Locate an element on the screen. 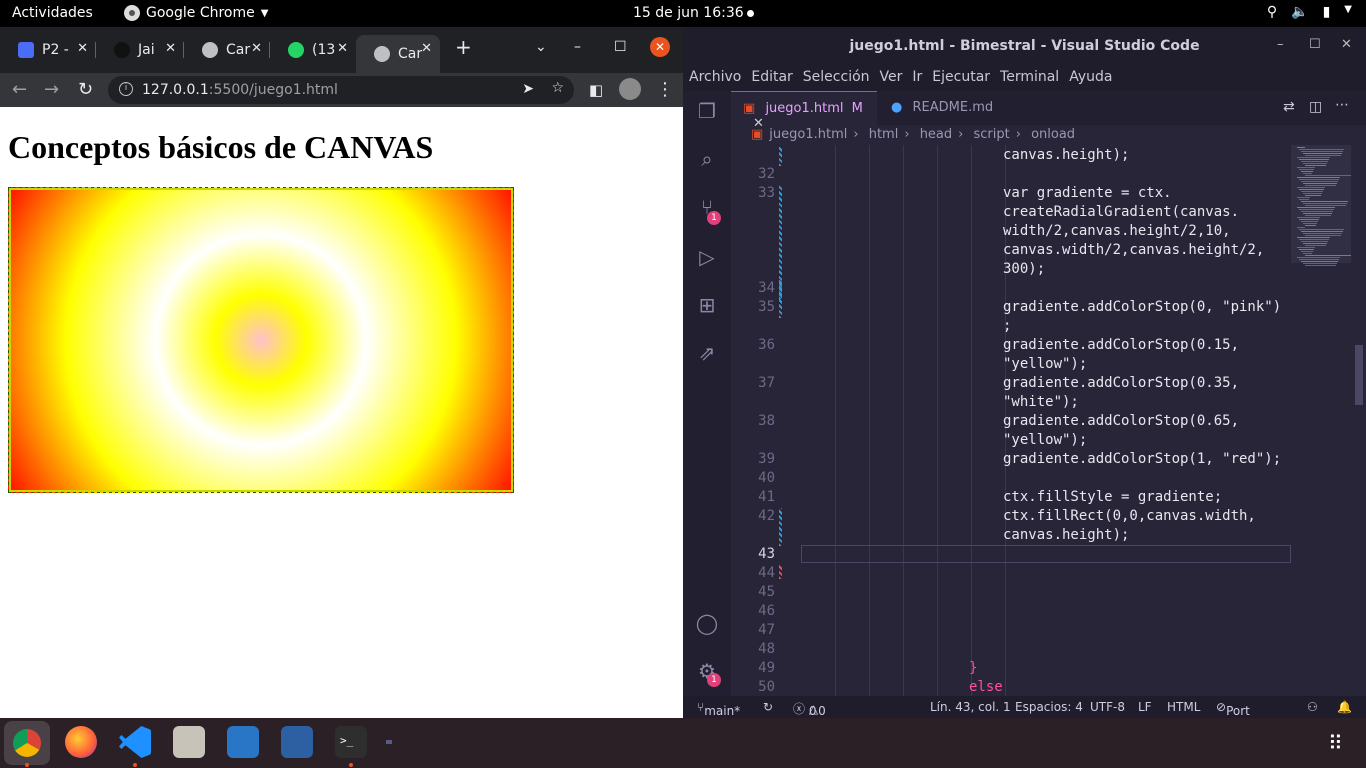 The height and width of the screenshot is (768, 1366). info-icon: i is located at coordinates (126, 89).